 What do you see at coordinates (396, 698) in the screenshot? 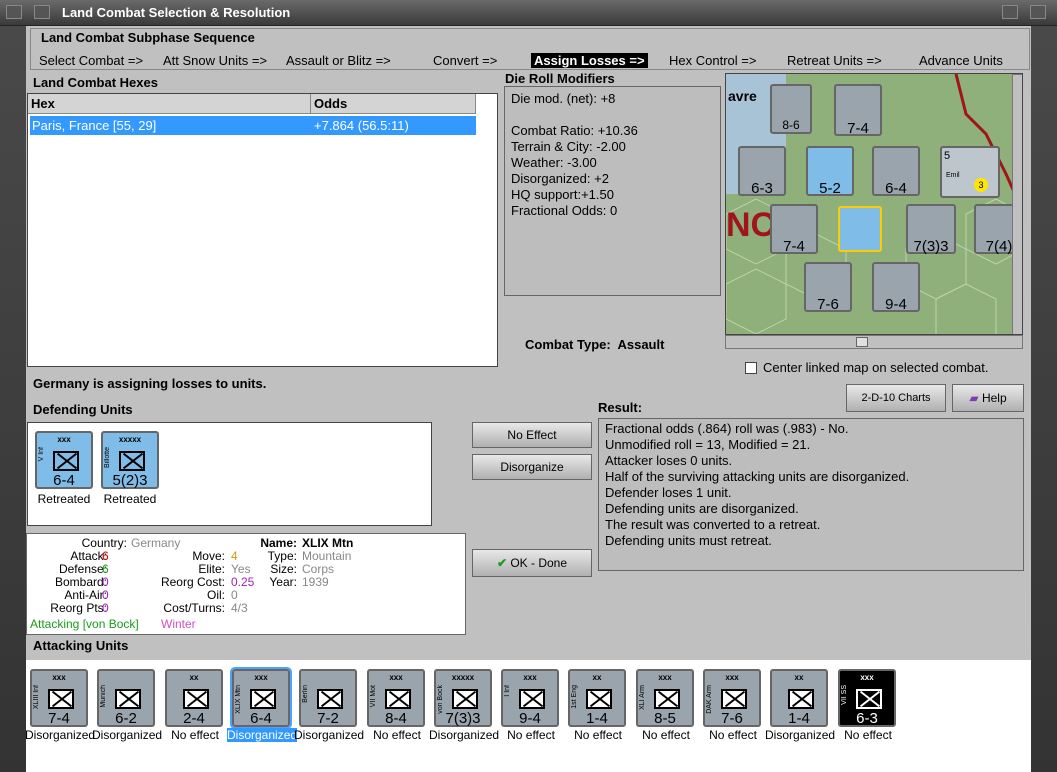
I see `attacking-unit-counter: xxx VII Mot 8-4` at bounding box center [396, 698].